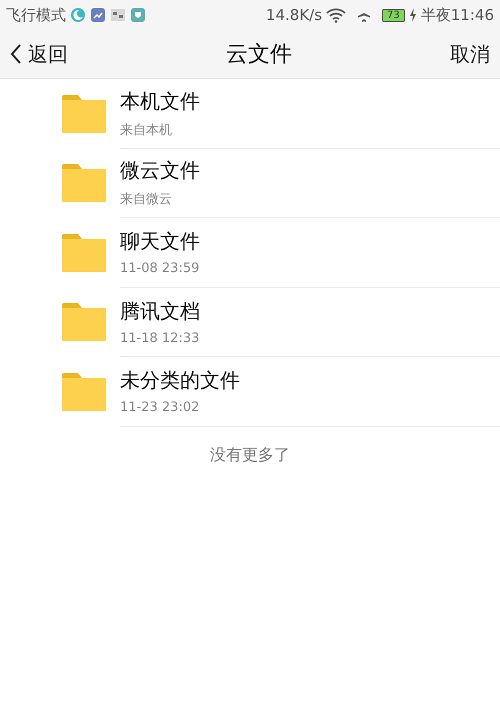 The height and width of the screenshot is (711, 500). What do you see at coordinates (393, 15) in the screenshot?
I see `battery-icon: 73` at bounding box center [393, 15].